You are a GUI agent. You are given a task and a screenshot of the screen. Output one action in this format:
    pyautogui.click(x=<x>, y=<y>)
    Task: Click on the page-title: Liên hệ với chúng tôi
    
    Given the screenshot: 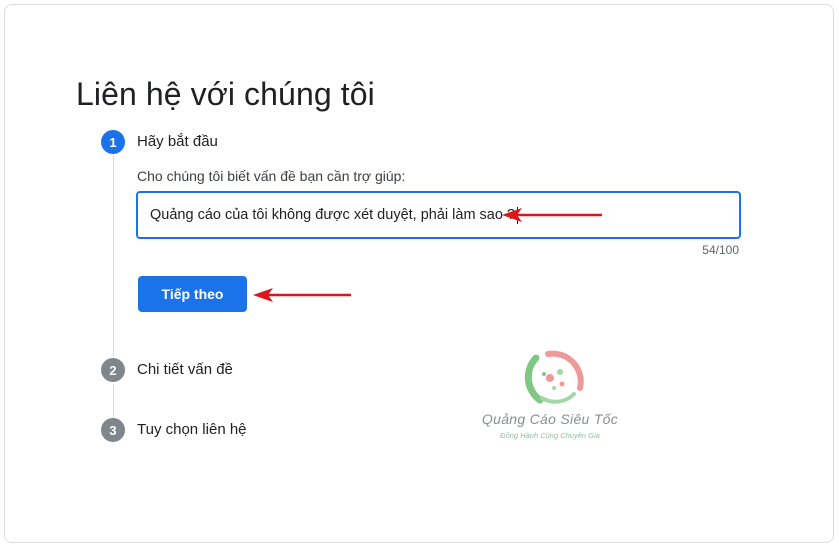 What is the action you would take?
    pyautogui.click(x=225, y=94)
    